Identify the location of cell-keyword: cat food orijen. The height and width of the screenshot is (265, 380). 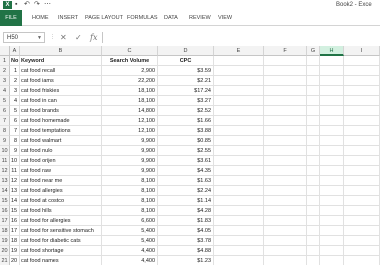
(61, 161).